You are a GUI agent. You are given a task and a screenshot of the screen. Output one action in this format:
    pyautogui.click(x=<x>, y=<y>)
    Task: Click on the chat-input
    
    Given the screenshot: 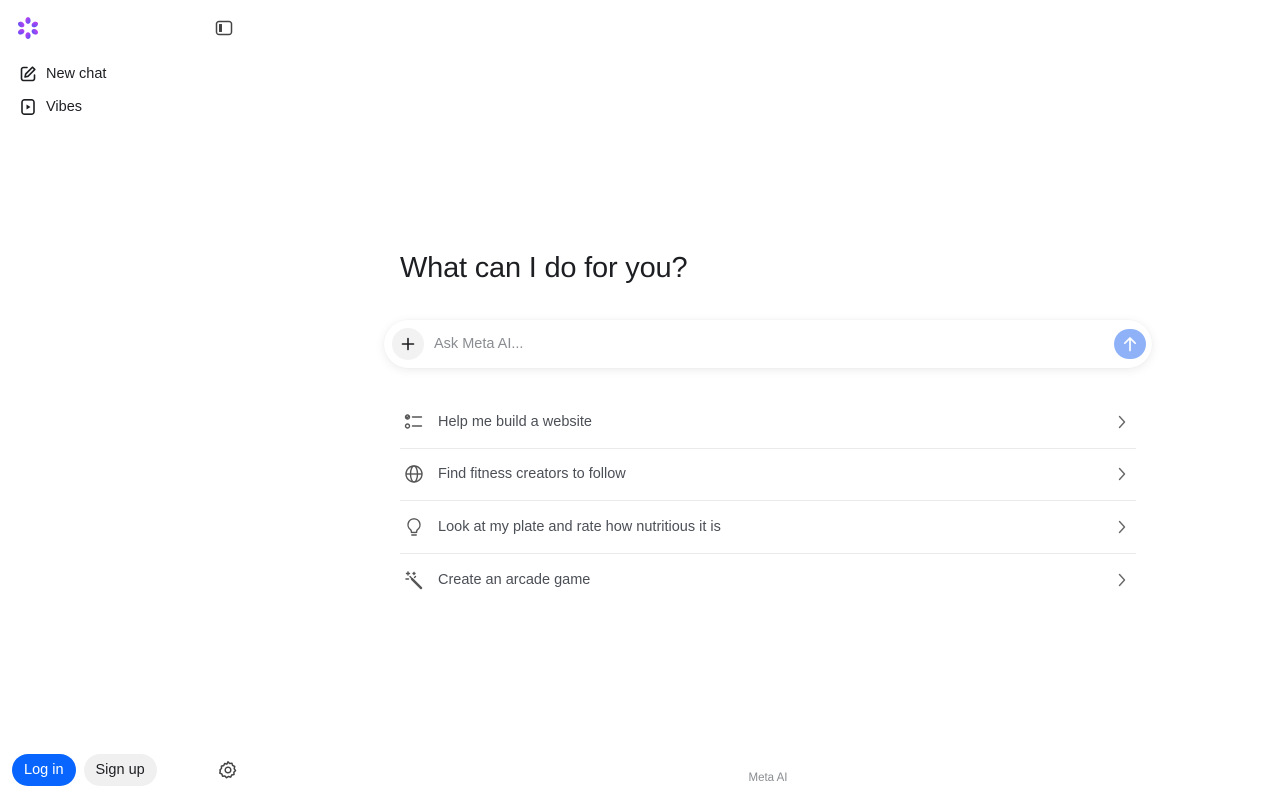 What is the action you would take?
    pyautogui.click(x=764, y=344)
    